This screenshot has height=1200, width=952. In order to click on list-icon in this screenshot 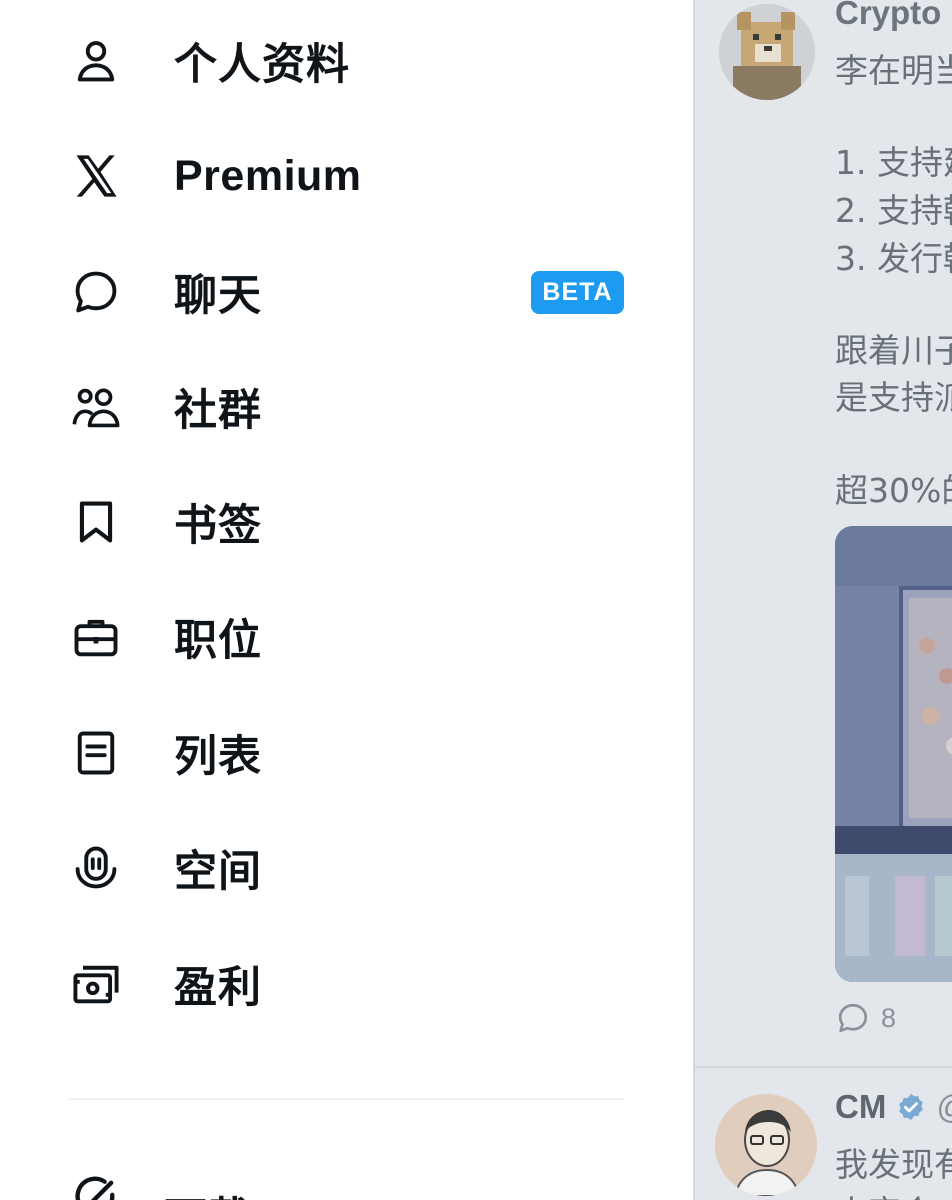, I will do `click(96, 753)`.